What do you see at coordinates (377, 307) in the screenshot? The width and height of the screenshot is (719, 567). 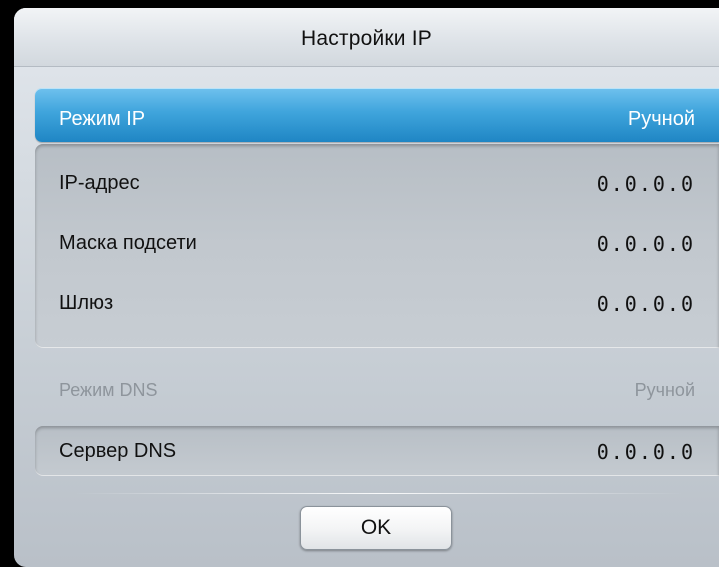 I see `gateway-row: Шлюз 0.0.0.0` at bounding box center [377, 307].